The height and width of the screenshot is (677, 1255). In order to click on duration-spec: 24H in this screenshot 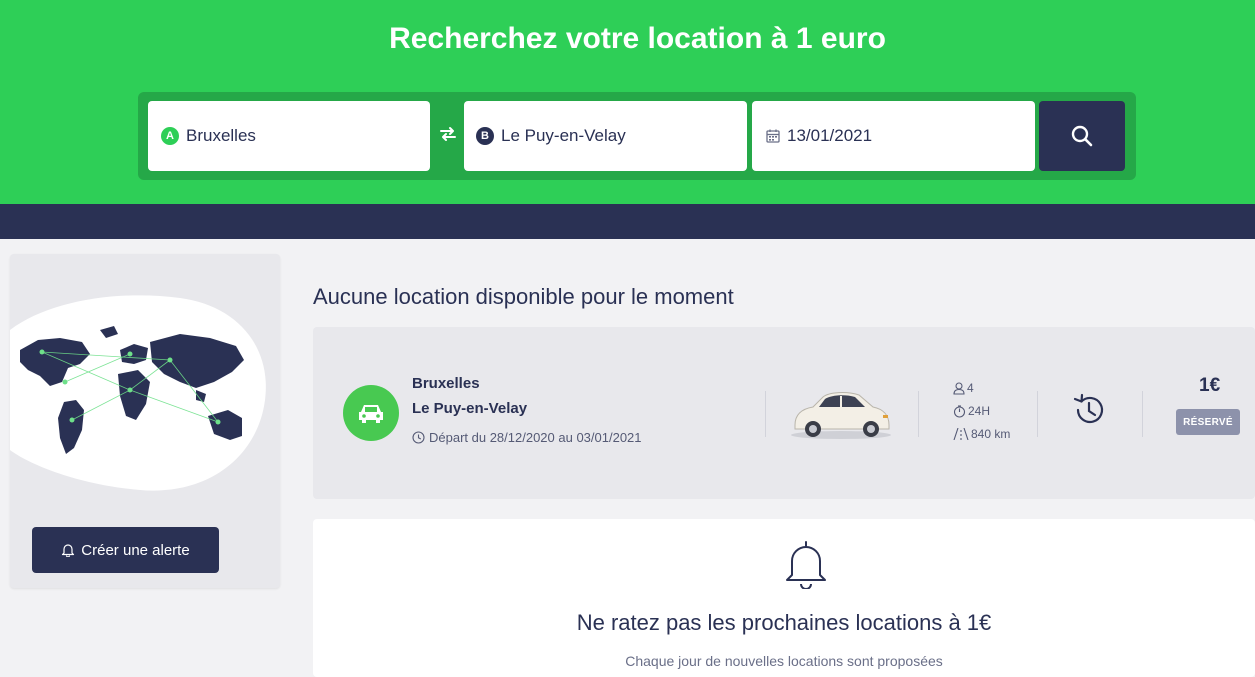, I will do `click(971, 411)`.